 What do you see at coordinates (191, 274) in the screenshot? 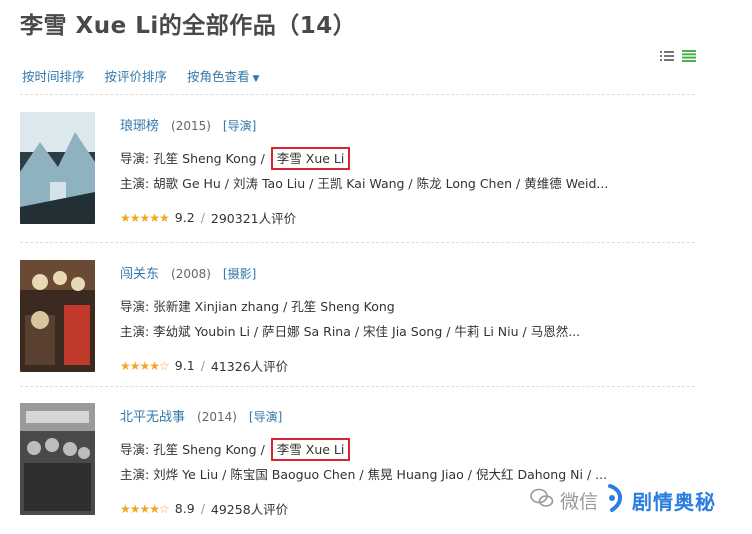
I see `work-year: (2008)` at bounding box center [191, 274].